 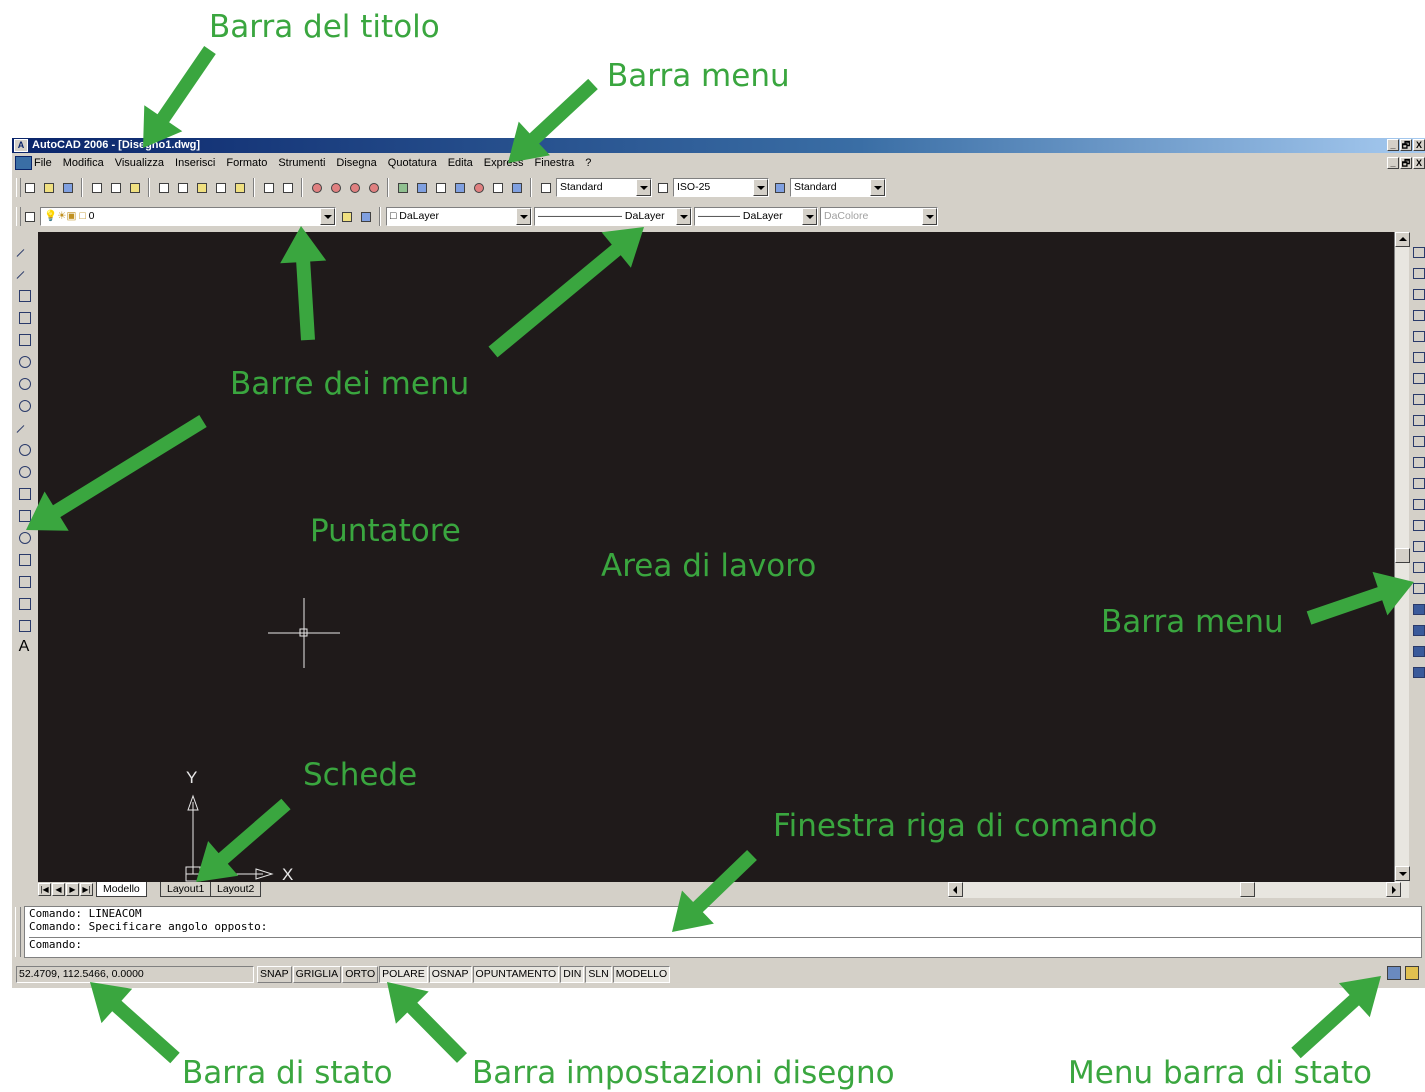 What do you see at coordinates (1419, 163) in the screenshot?
I see `doc-close-button: X` at bounding box center [1419, 163].